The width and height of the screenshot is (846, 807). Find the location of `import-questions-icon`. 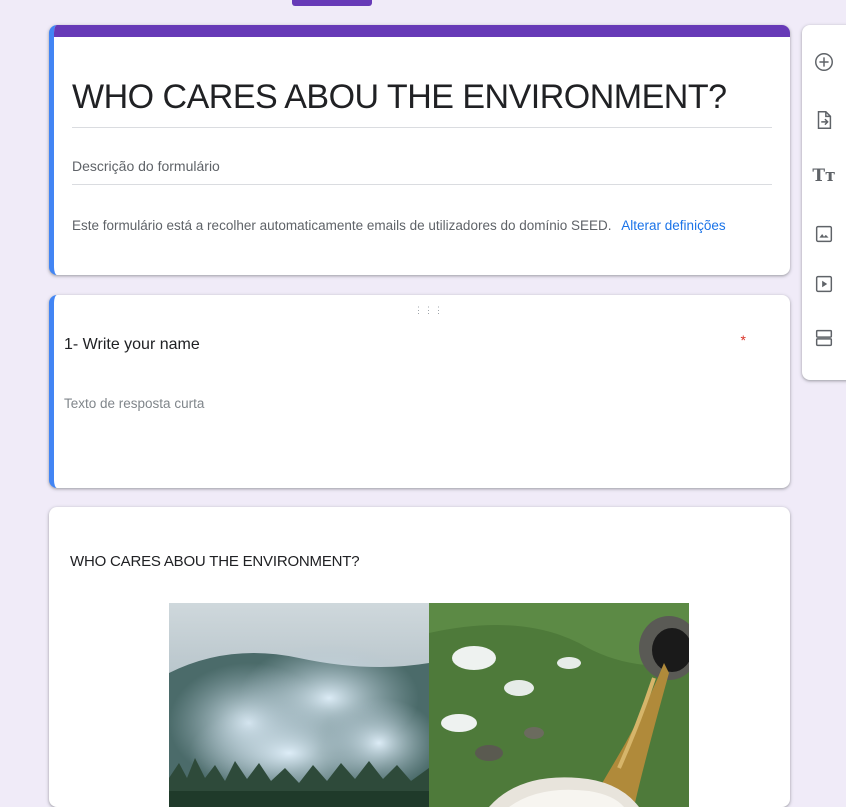

import-questions-icon is located at coordinates (824, 120).